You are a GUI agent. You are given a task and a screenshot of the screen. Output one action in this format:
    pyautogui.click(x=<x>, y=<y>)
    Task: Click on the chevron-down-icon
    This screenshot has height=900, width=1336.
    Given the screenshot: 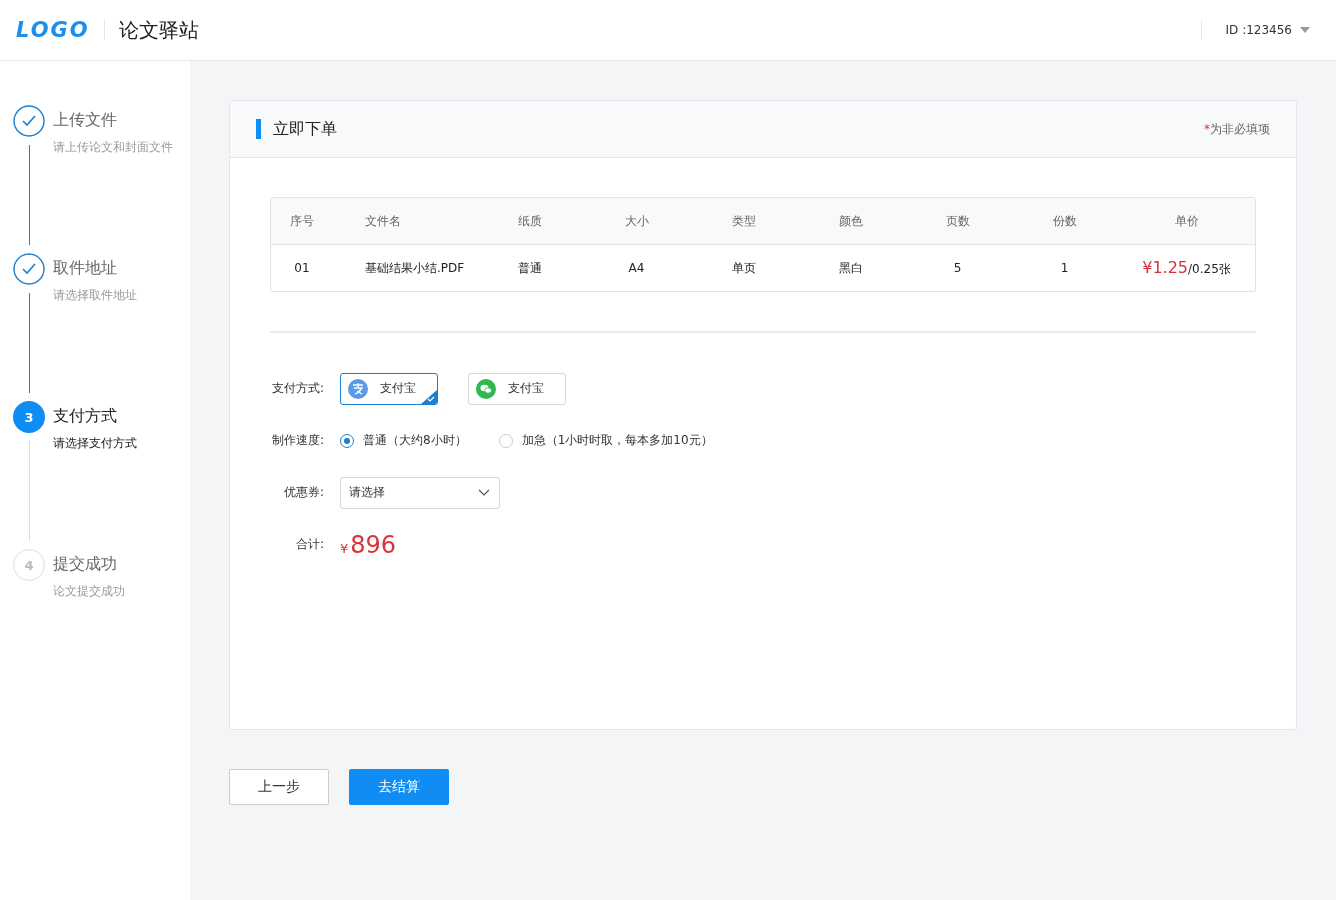 What is the action you would take?
    pyautogui.click(x=484, y=492)
    